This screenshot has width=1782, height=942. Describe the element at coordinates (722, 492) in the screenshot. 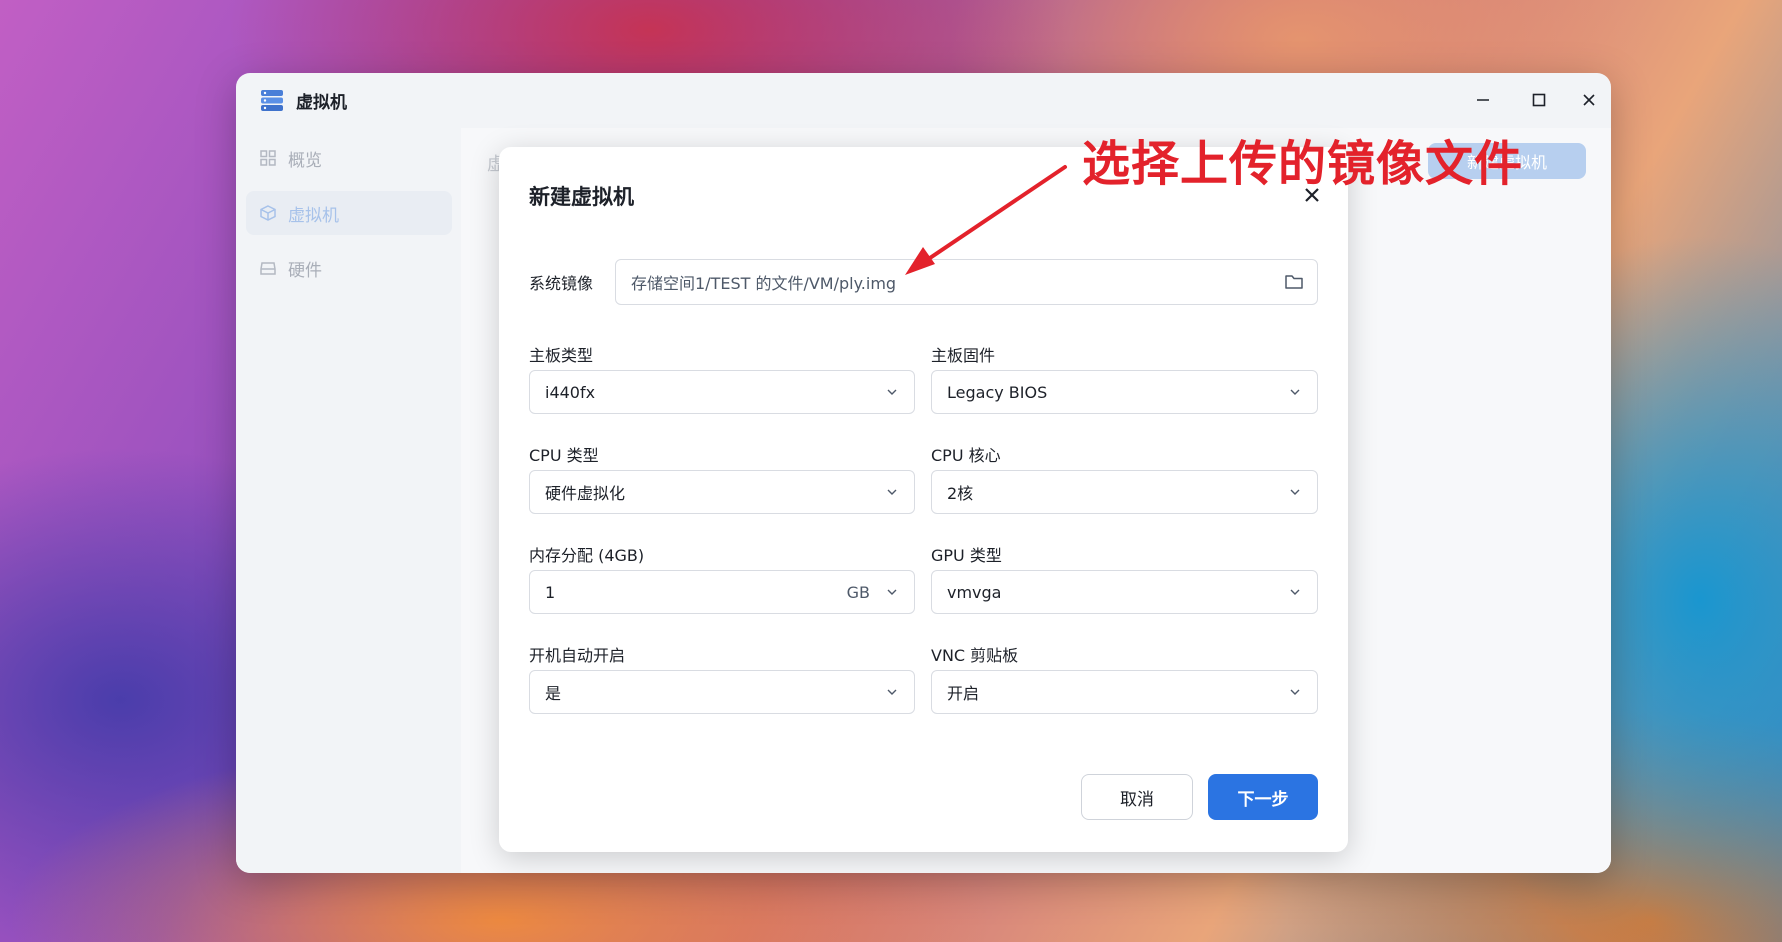

I see `cpu-type-select: 硬件虚拟化` at that location.